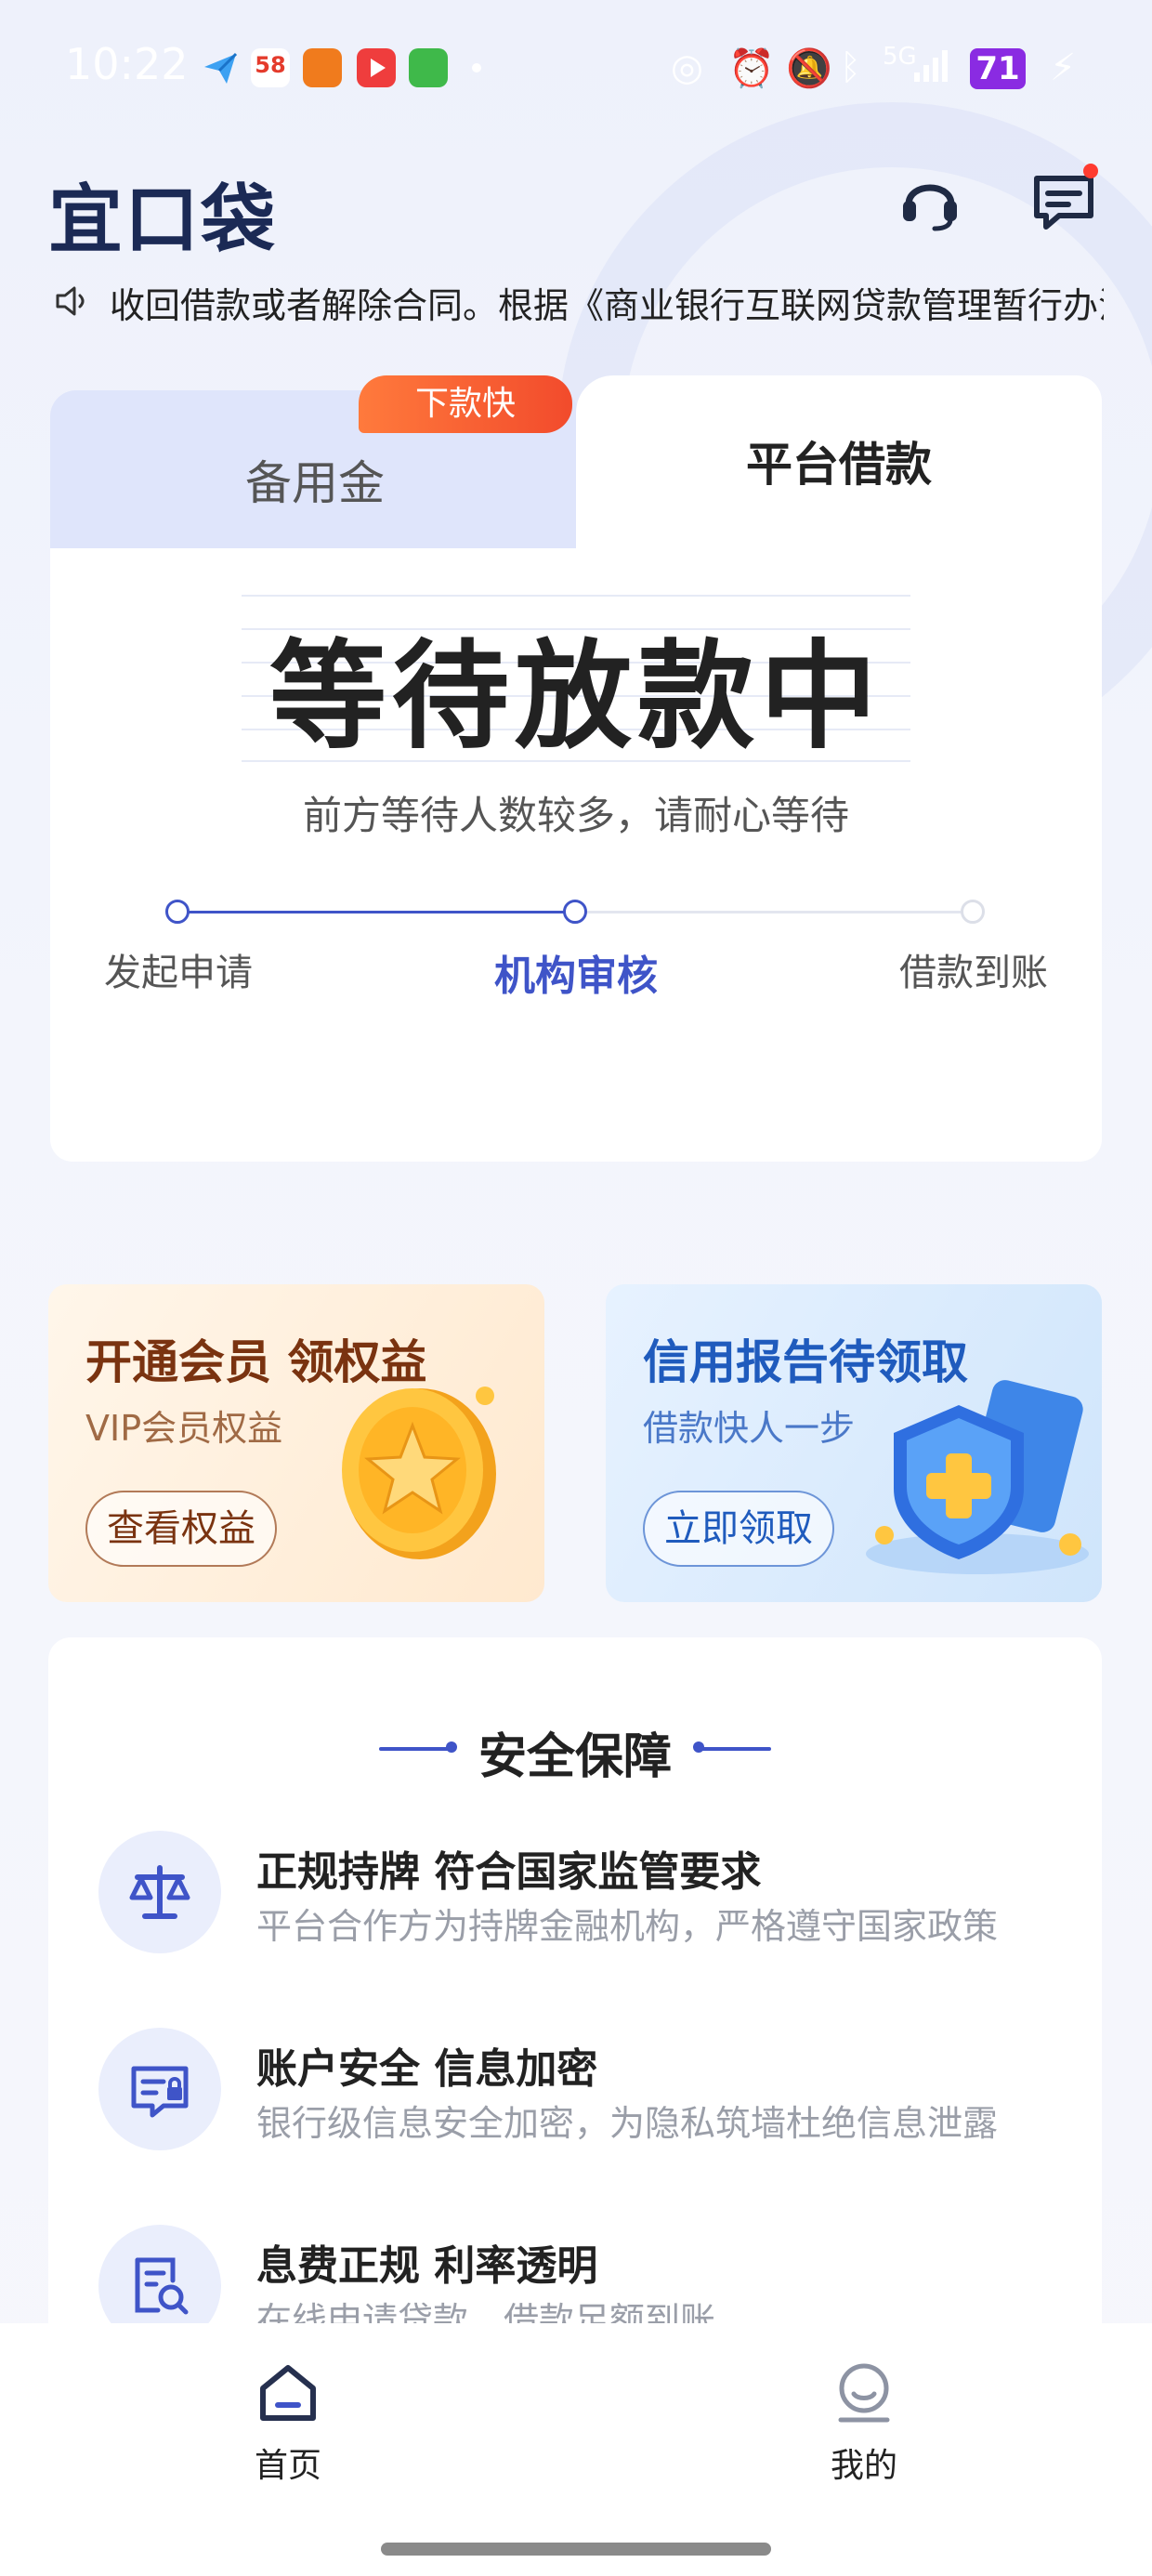  I want to click on profile-icon, so click(864, 2393).